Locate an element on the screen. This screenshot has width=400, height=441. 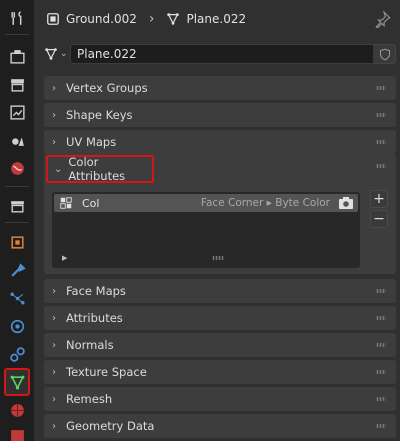
list-item: Col Face Corner ▸ Byte Color is located at coordinates (206, 203).